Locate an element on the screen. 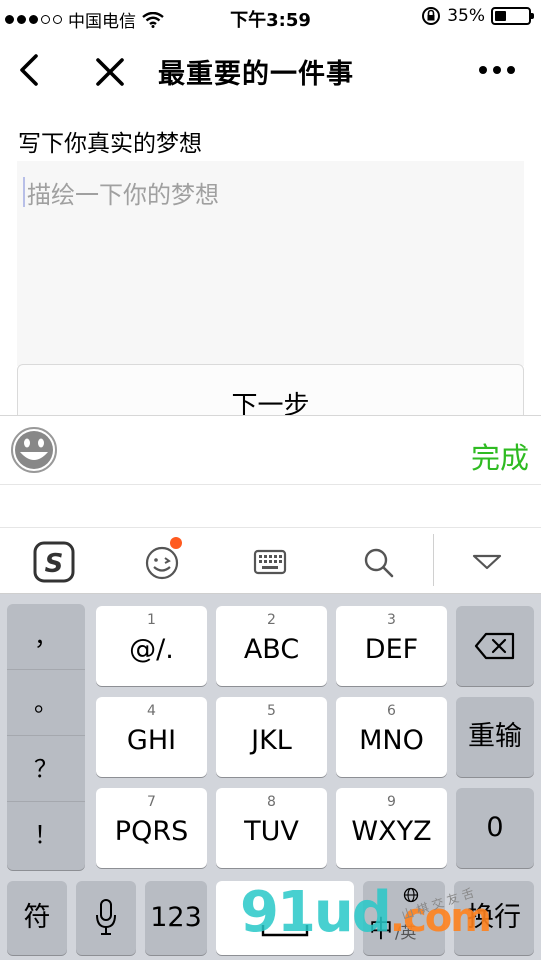  svg-text: S is located at coordinates (54, 564).